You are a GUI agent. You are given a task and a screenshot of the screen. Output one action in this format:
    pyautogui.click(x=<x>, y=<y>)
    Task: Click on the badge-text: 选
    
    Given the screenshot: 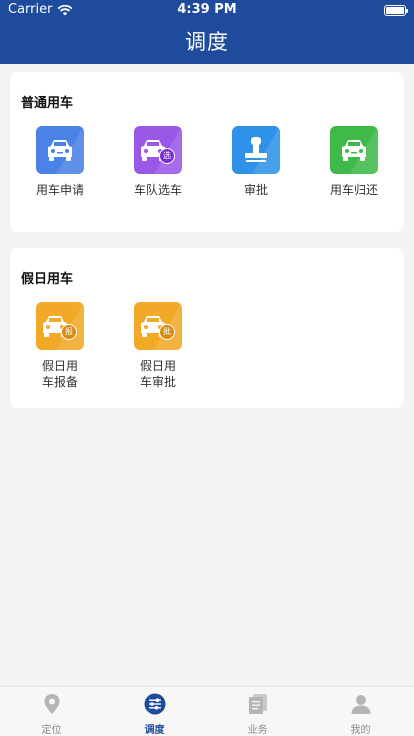 What is the action you would take?
    pyautogui.click(x=167, y=155)
    